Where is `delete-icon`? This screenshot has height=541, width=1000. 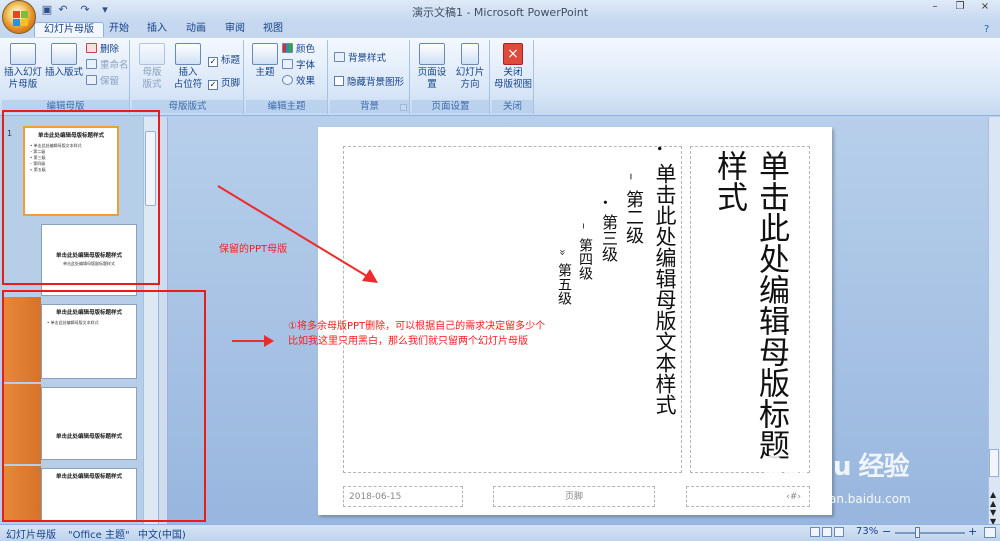
delete-icon is located at coordinates (91, 48).